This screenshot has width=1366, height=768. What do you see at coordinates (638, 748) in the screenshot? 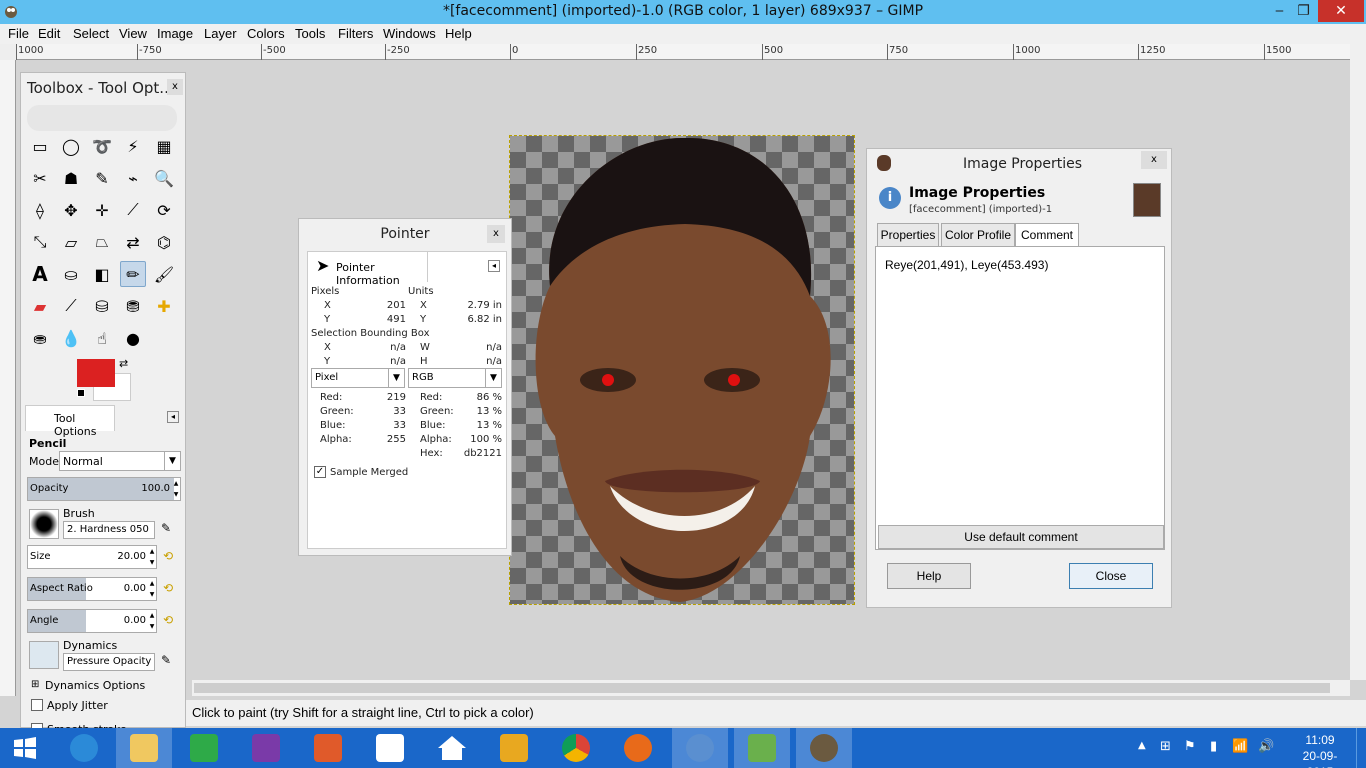
I see `taskbar-firefox` at bounding box center [638, 748].